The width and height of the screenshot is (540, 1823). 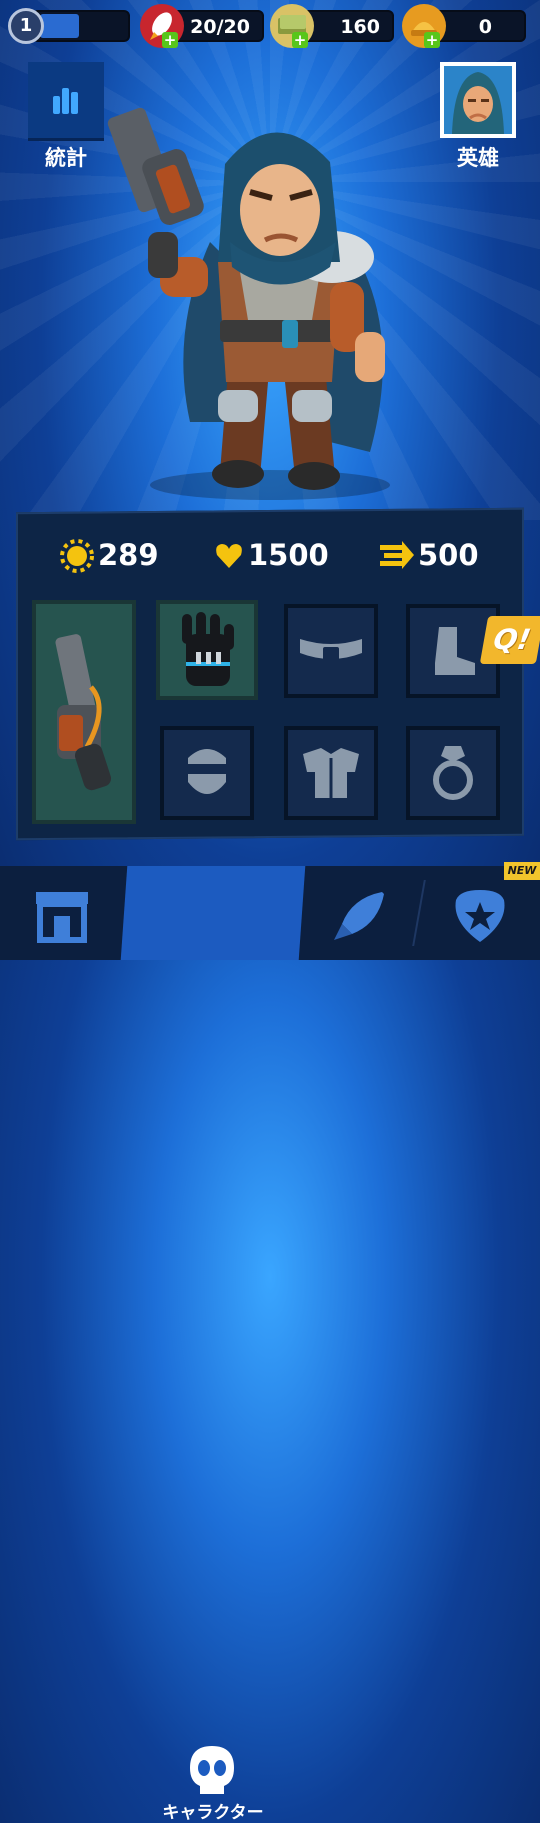 I want to click on ring-slot, so click(x=453, y=773).